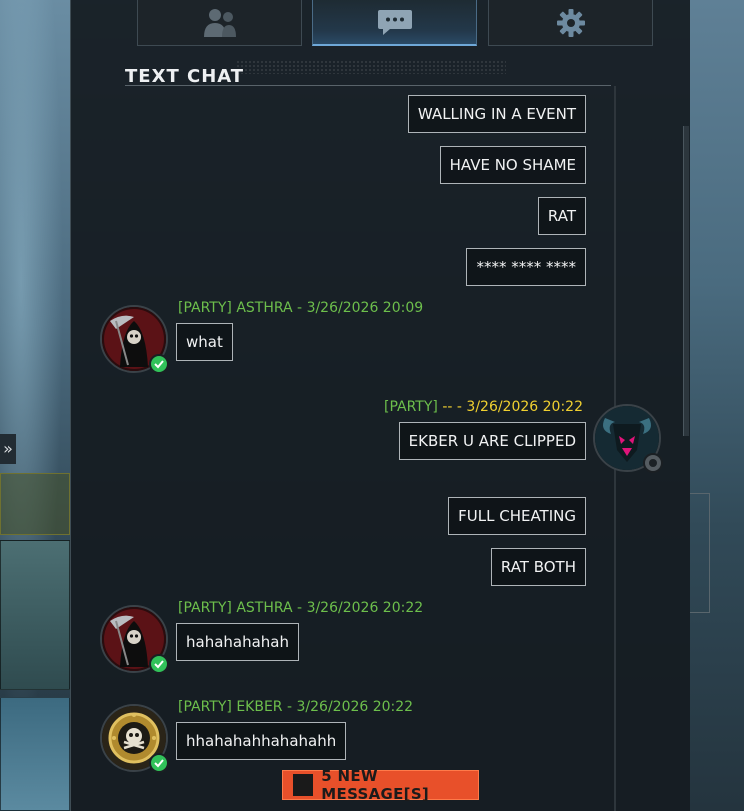  What do you see at coordinates (653, 463) in the screenshot?
I see `offline-status-icon` at bounding box center [653, 463].